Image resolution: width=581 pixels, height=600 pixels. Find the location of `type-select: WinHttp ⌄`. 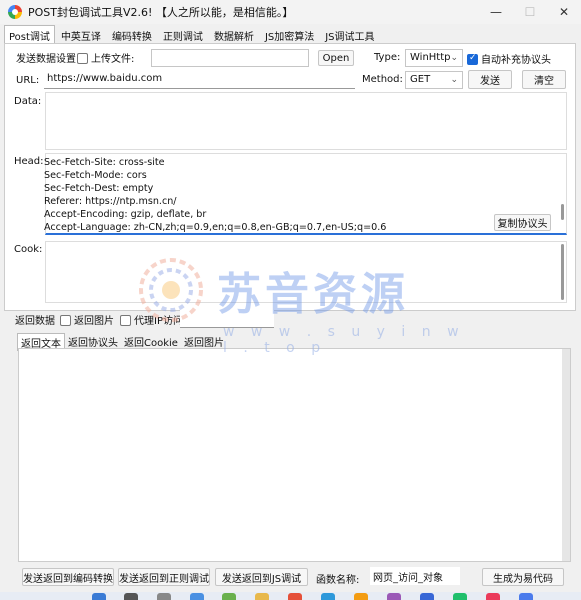

type-select: WinHttp ⌄ is located at coordinates (434, 58).